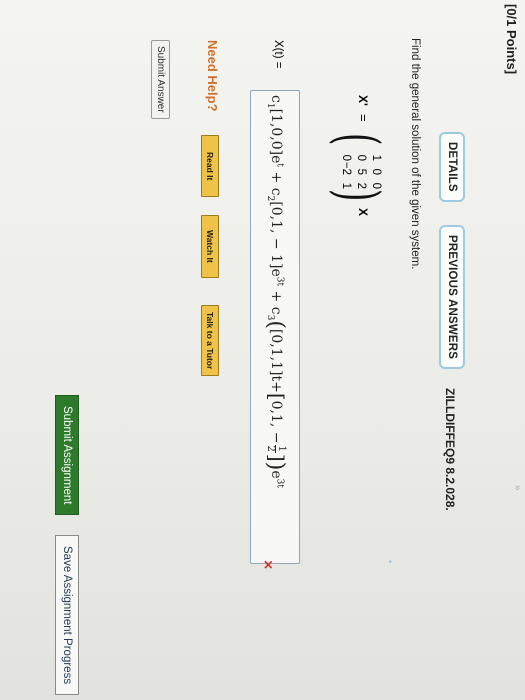 This screenshot has height=700, width=525. I want to click on save-progress-button: Save Assignment Progress, so click(67, 615).